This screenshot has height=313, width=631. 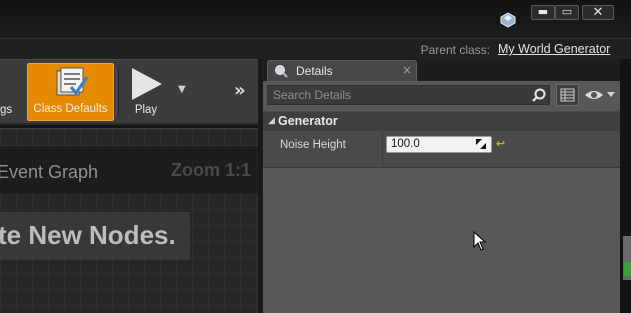 What do you see at coordinates (146, 110) in the screenshot?
I see `play-label: Play` at bounding box center [146, 110].